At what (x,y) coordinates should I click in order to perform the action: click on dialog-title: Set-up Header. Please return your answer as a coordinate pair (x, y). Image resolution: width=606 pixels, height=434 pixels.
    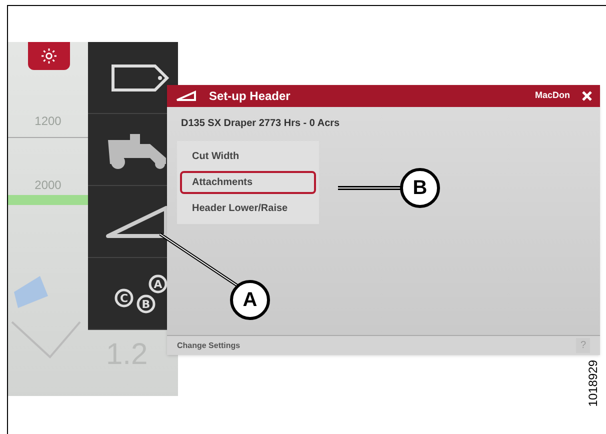
    Looking at the image, I should click on (249, 96).